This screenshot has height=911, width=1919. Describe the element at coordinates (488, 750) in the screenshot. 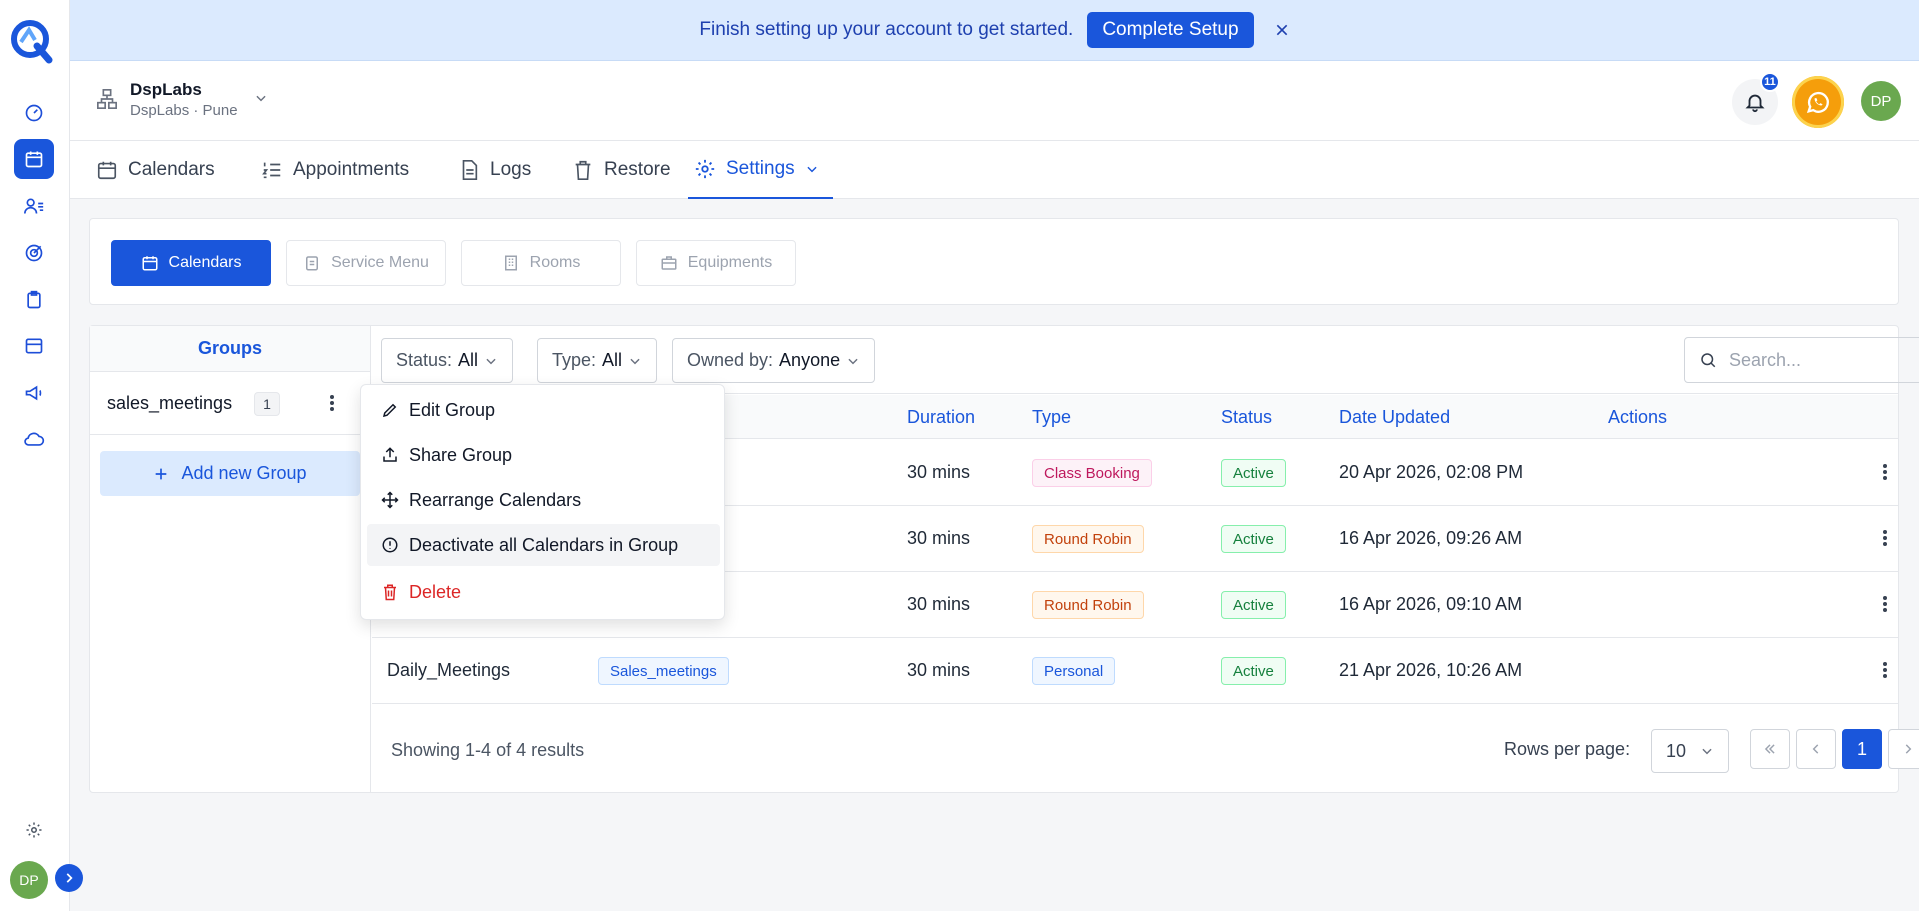

I see `results-count: Showing 1-4 of 4 results` at that location.